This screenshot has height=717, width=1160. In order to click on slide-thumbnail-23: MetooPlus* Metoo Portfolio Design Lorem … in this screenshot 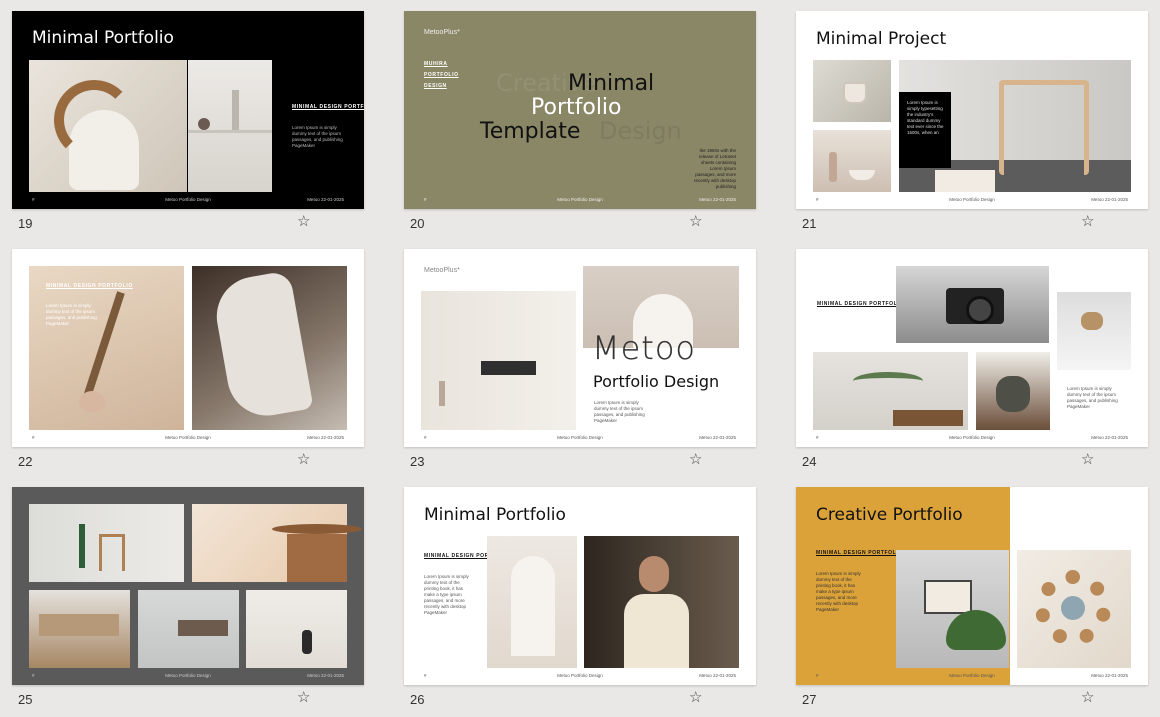, I will do `click(580, 364)`.